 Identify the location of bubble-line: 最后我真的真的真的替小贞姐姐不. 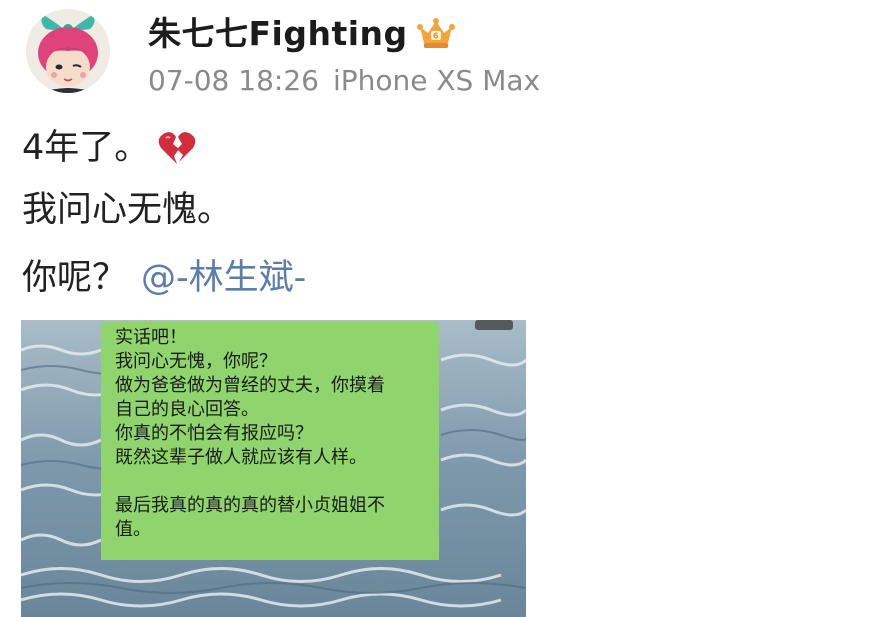
(250, 505).